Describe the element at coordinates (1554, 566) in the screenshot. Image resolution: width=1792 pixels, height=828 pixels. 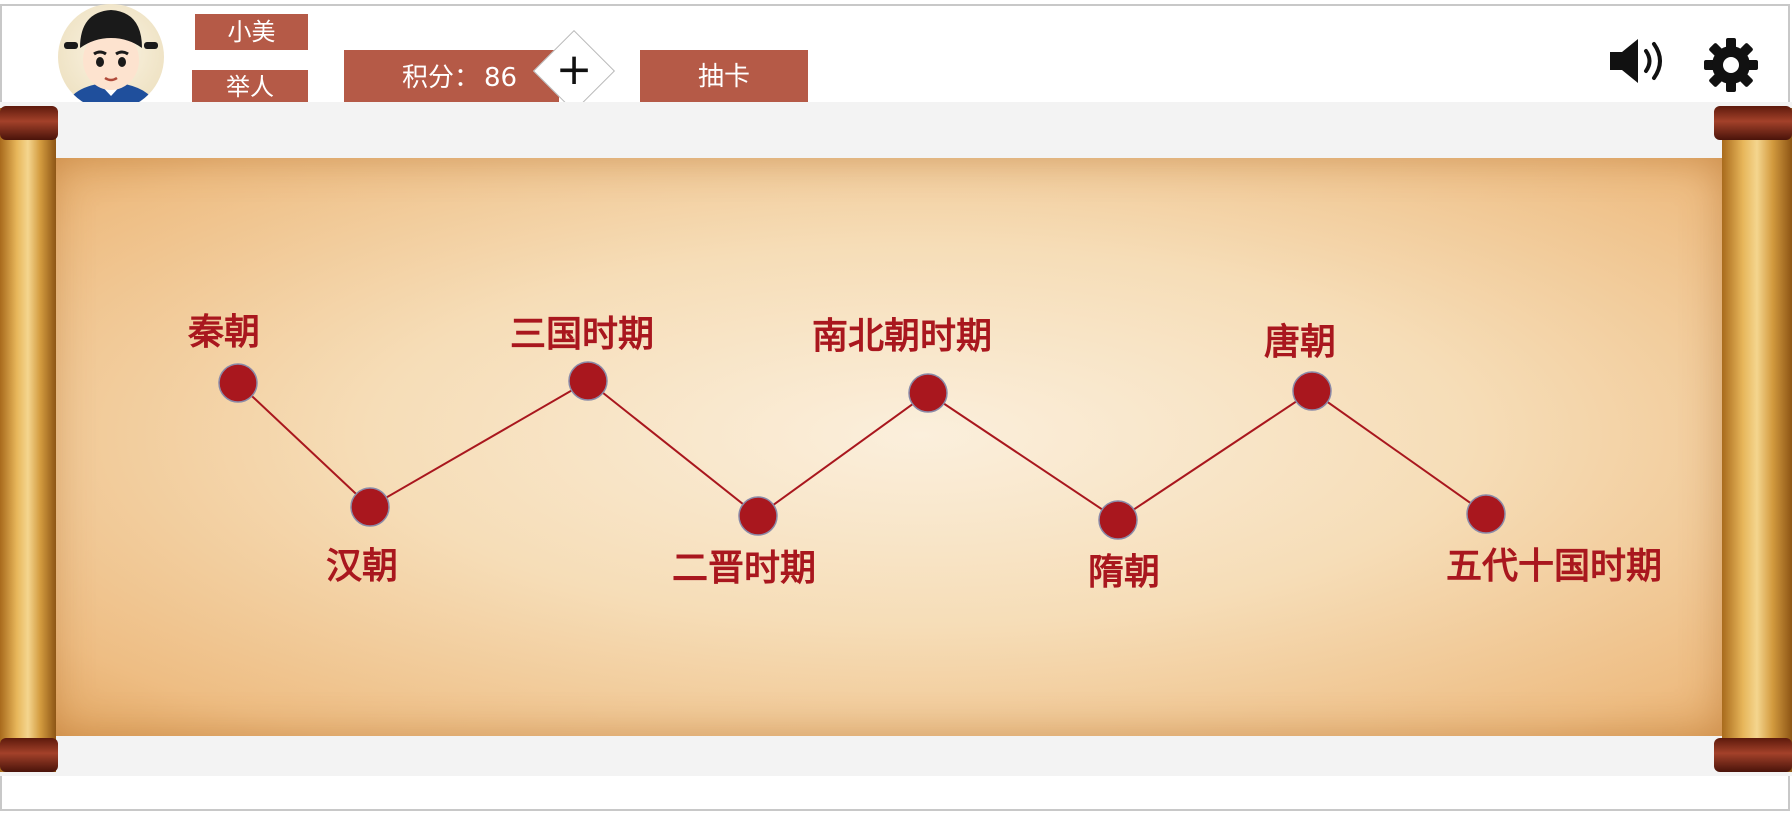
I see `era-label-7: 五代十国时期` at that location.